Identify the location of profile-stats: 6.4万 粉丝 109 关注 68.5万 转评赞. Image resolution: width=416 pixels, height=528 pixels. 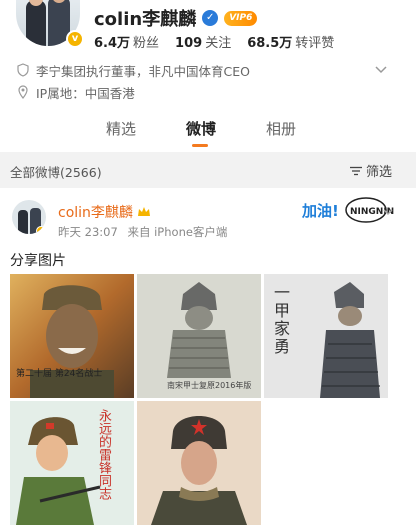
(214, 41).